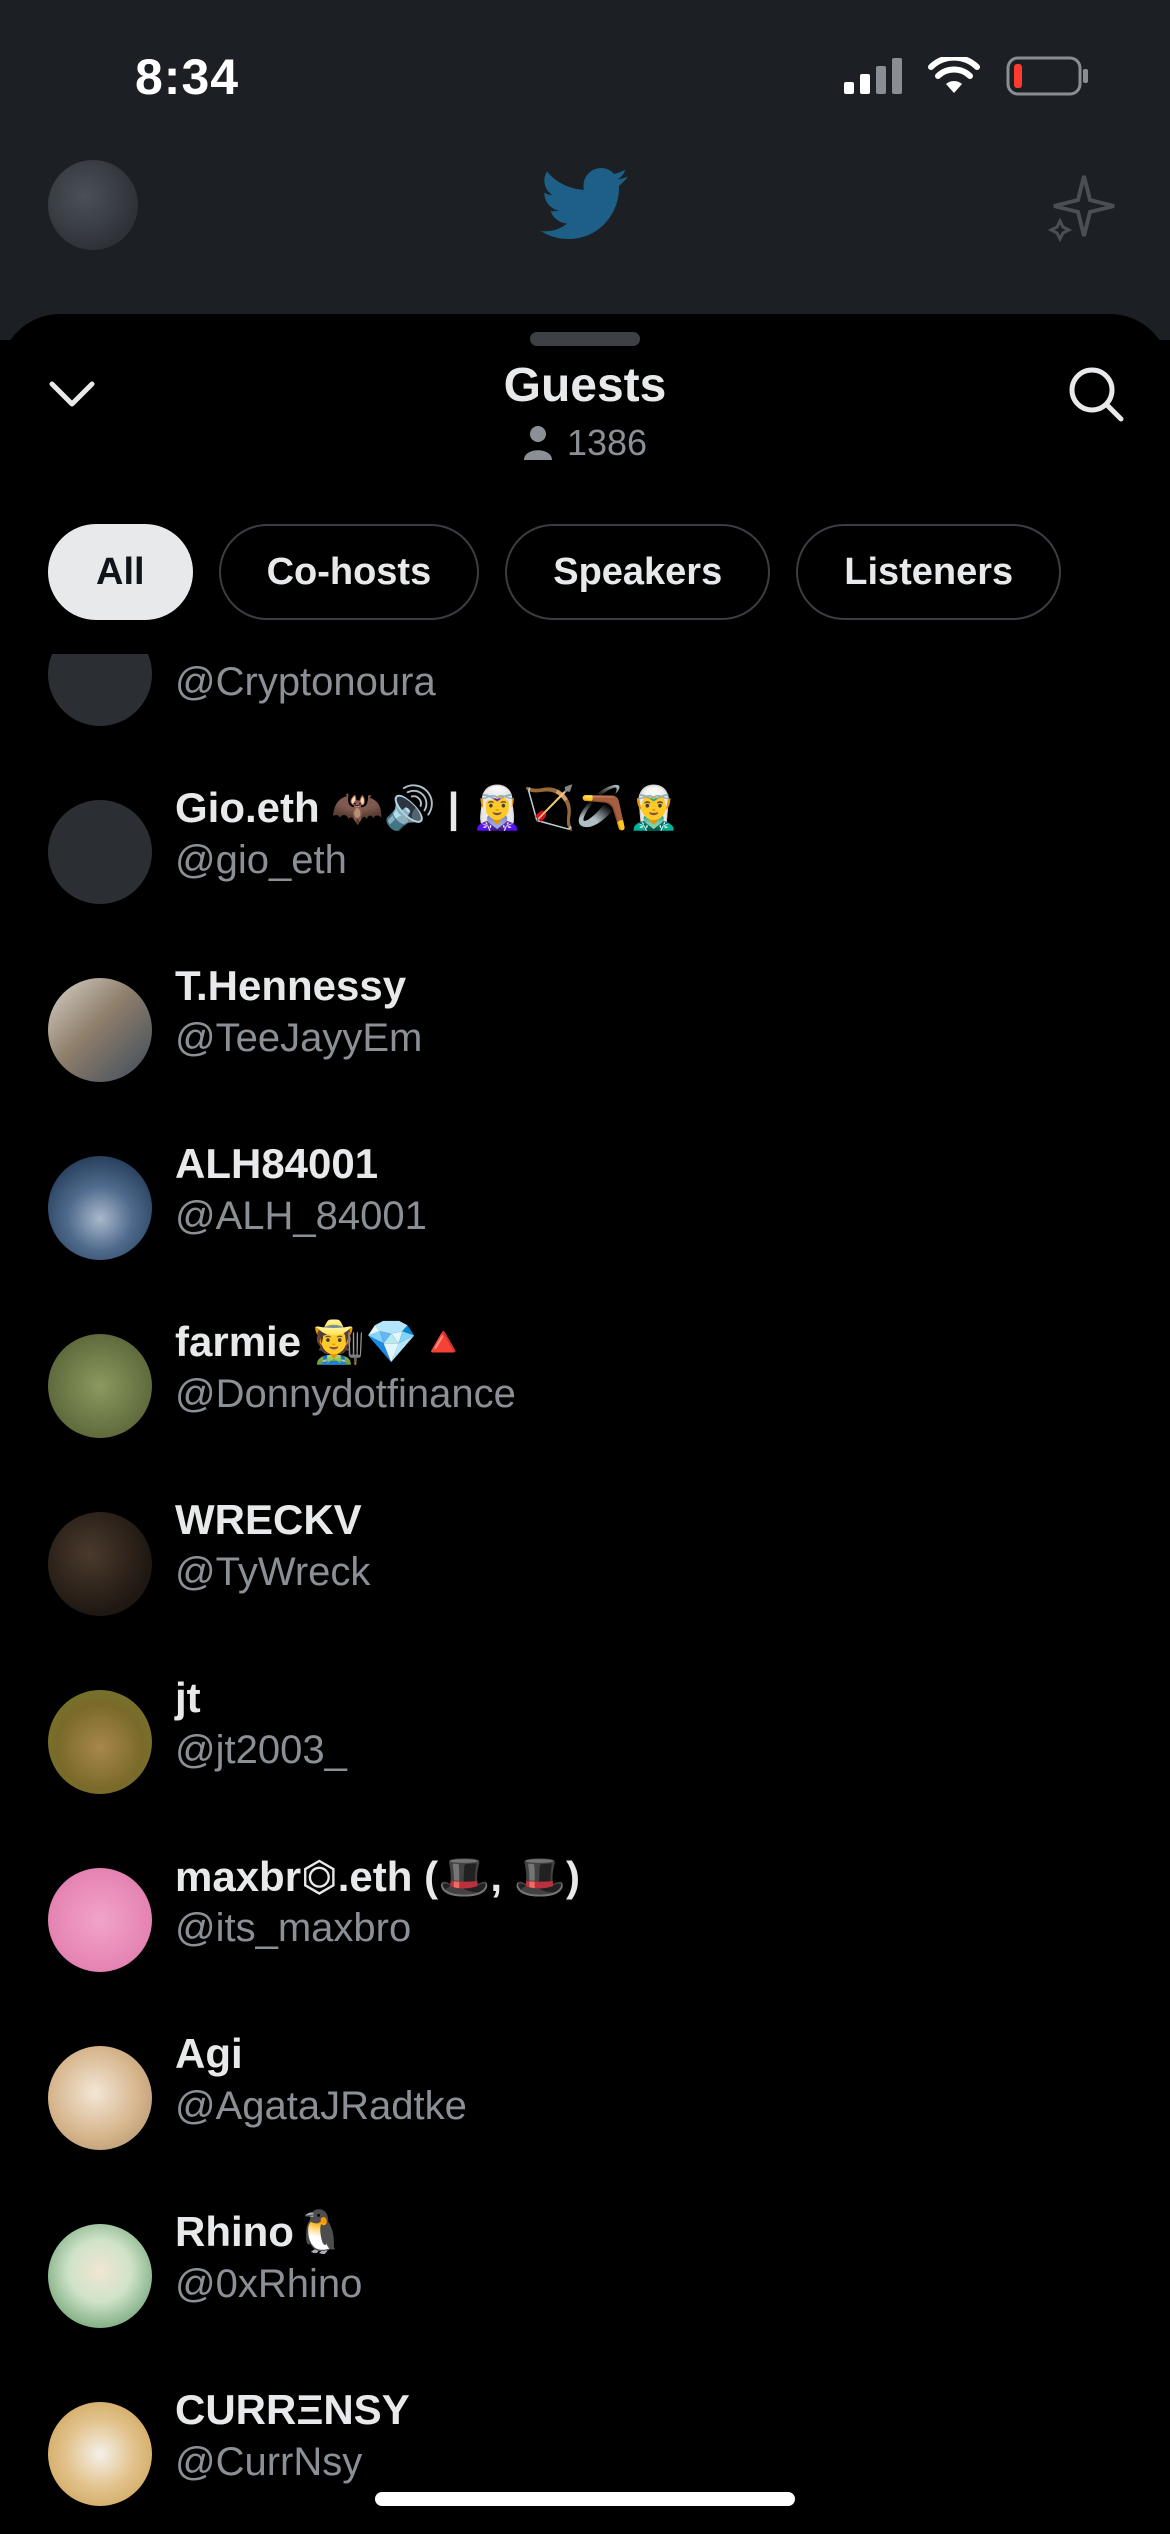  Describe the element at coordinates (584, 204) in the screenshot. I see `twitter-bird-icon` at that location.